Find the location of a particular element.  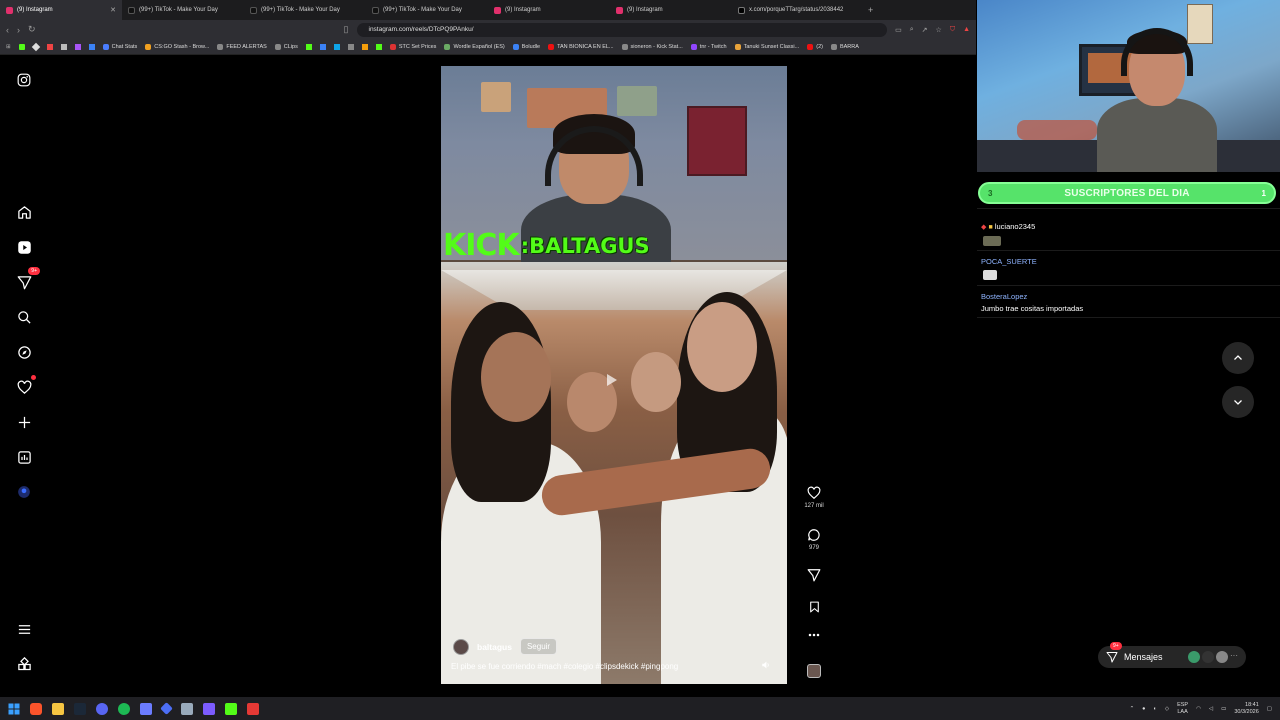

chevron-up-icon: ⌃ is located at coordinates (1132, 709).